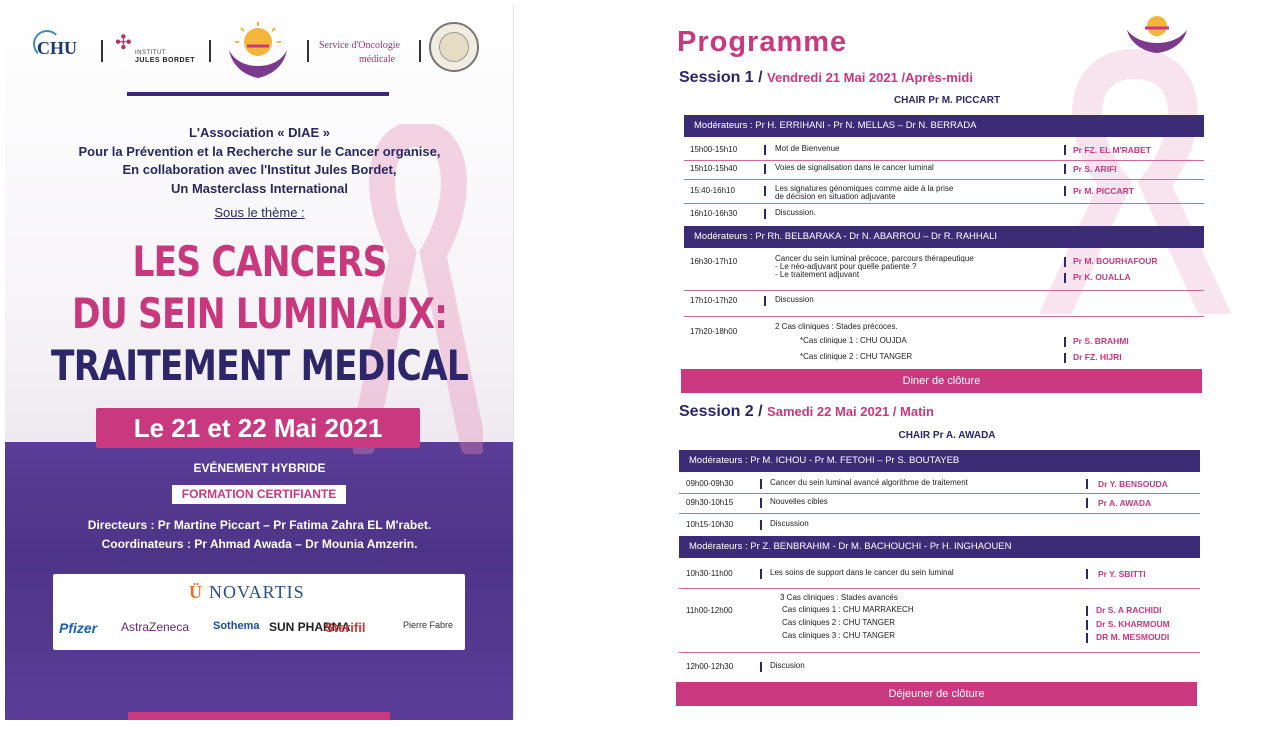 The height and width of the screenshot is (732, 1272). Describe the element at coordinates (196, 592) in the screenshot. I see `novartis-flame-icon: Ü` at that location.